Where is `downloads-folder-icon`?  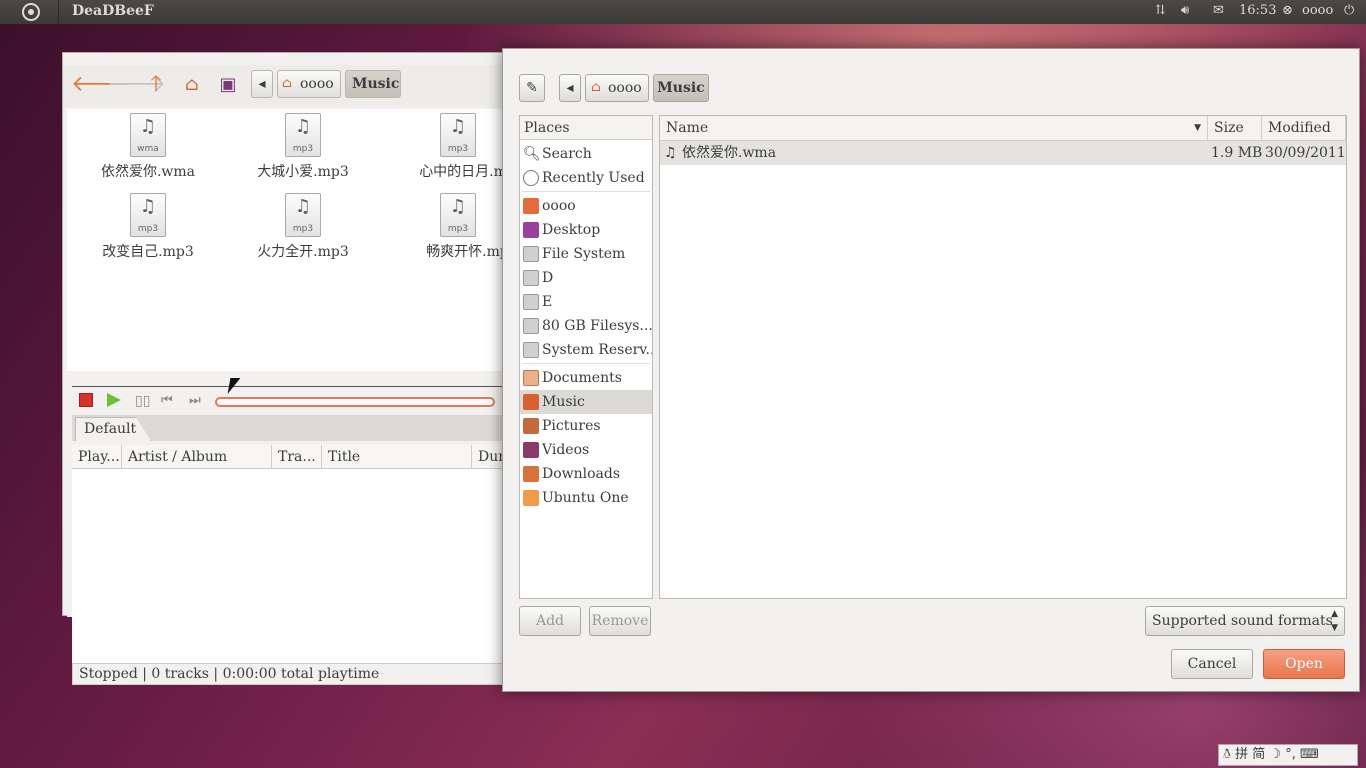
downloads-folder-icon is located at coordinates (531, 474).